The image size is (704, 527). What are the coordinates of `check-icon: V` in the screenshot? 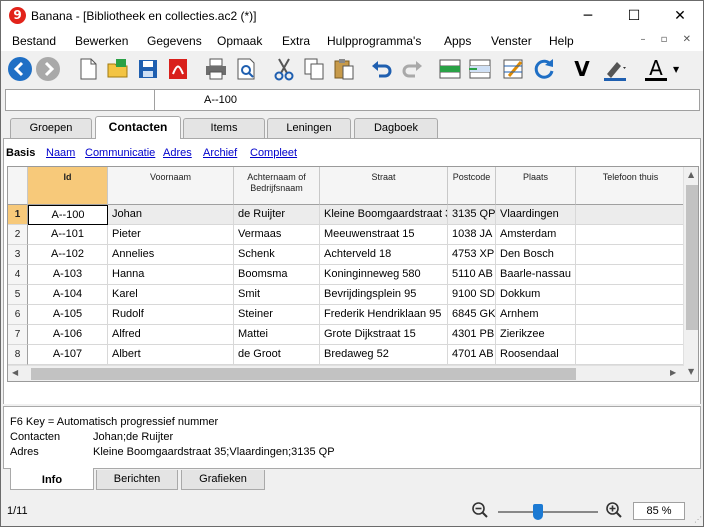 It's located at (582, 69).